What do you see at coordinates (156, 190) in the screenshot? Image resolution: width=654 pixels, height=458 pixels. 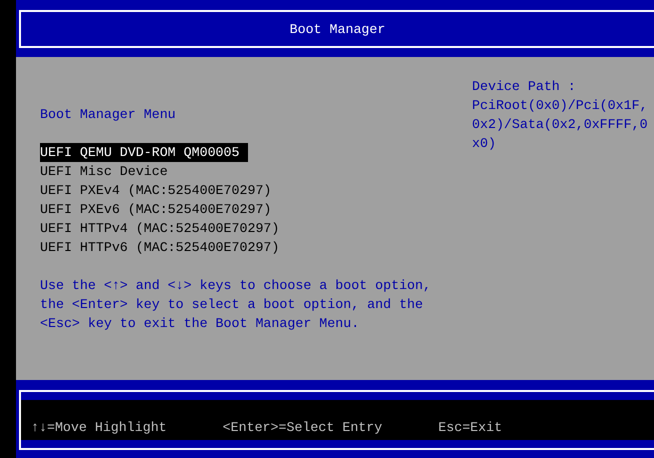 I see `boot-option: UEFI PXEv4 (MAC:525400E70297)` at bounding box center [156, 190].